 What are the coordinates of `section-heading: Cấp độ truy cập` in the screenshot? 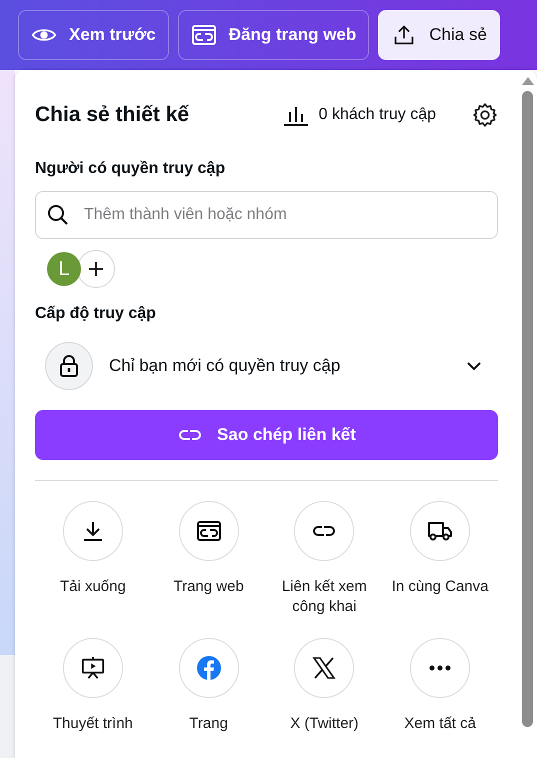 It's located at (96, 314).